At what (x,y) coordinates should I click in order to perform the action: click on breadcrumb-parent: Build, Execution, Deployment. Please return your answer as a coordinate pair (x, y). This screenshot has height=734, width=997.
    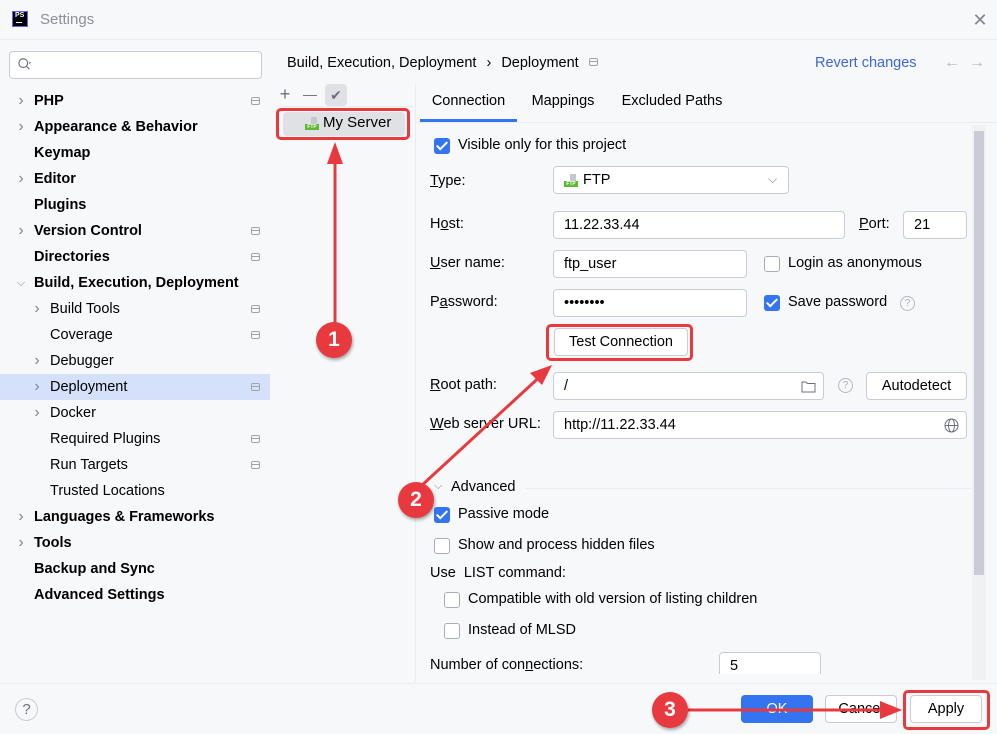
    Looking at the image, I should click on (381, 63).